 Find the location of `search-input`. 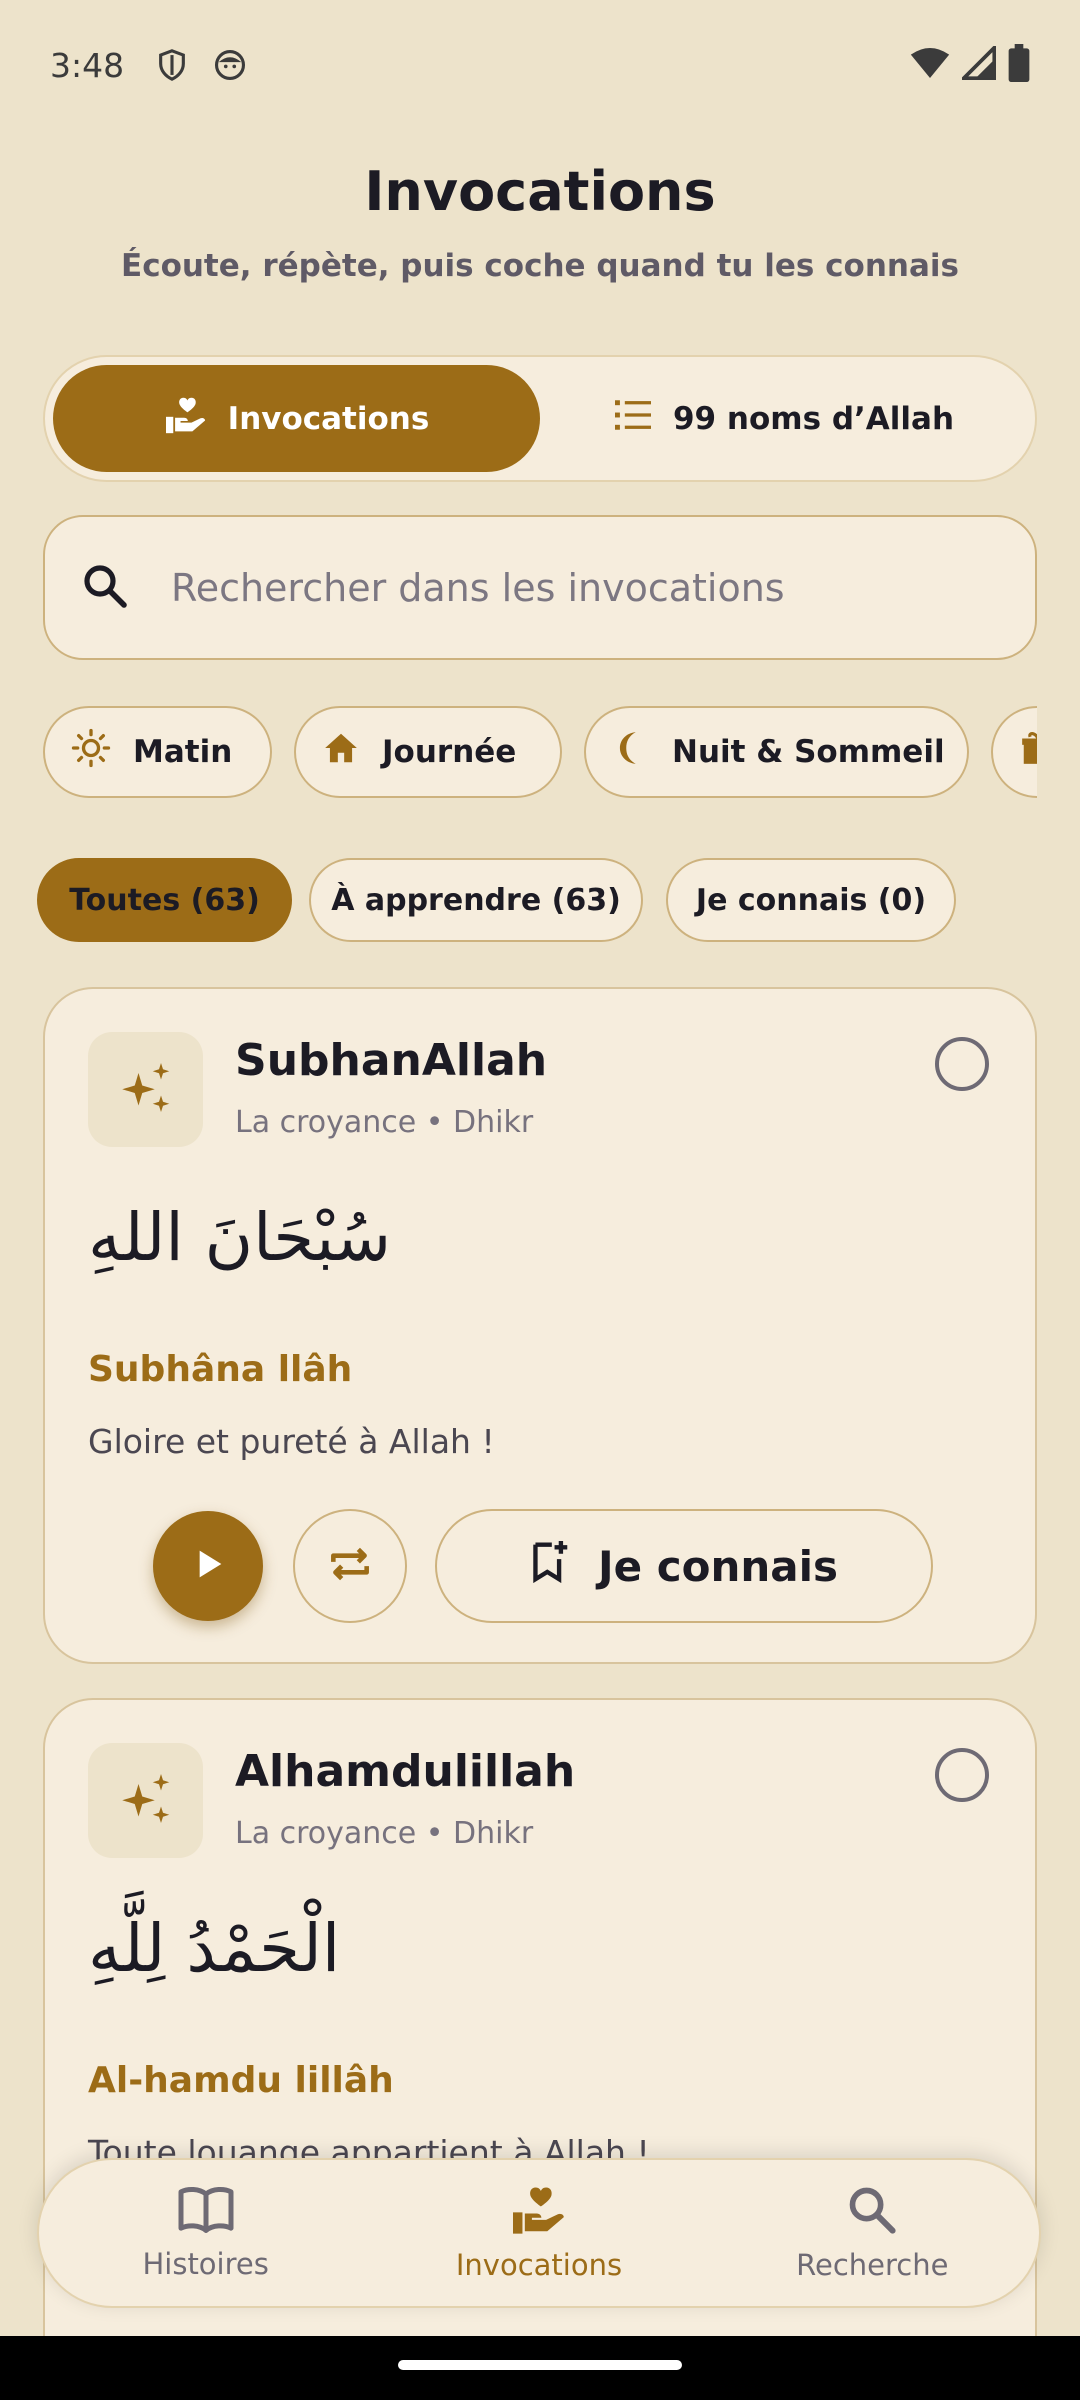

search-input is located at coordinates (581, 587).